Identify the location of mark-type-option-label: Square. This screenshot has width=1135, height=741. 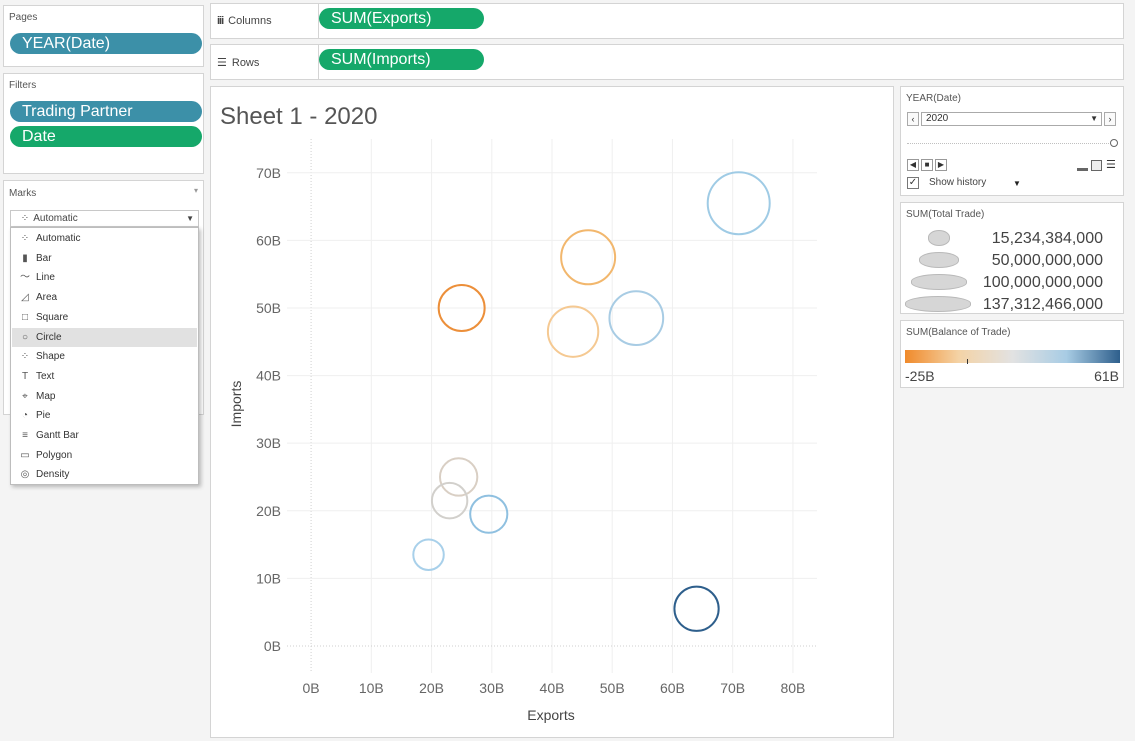
(52, 317).